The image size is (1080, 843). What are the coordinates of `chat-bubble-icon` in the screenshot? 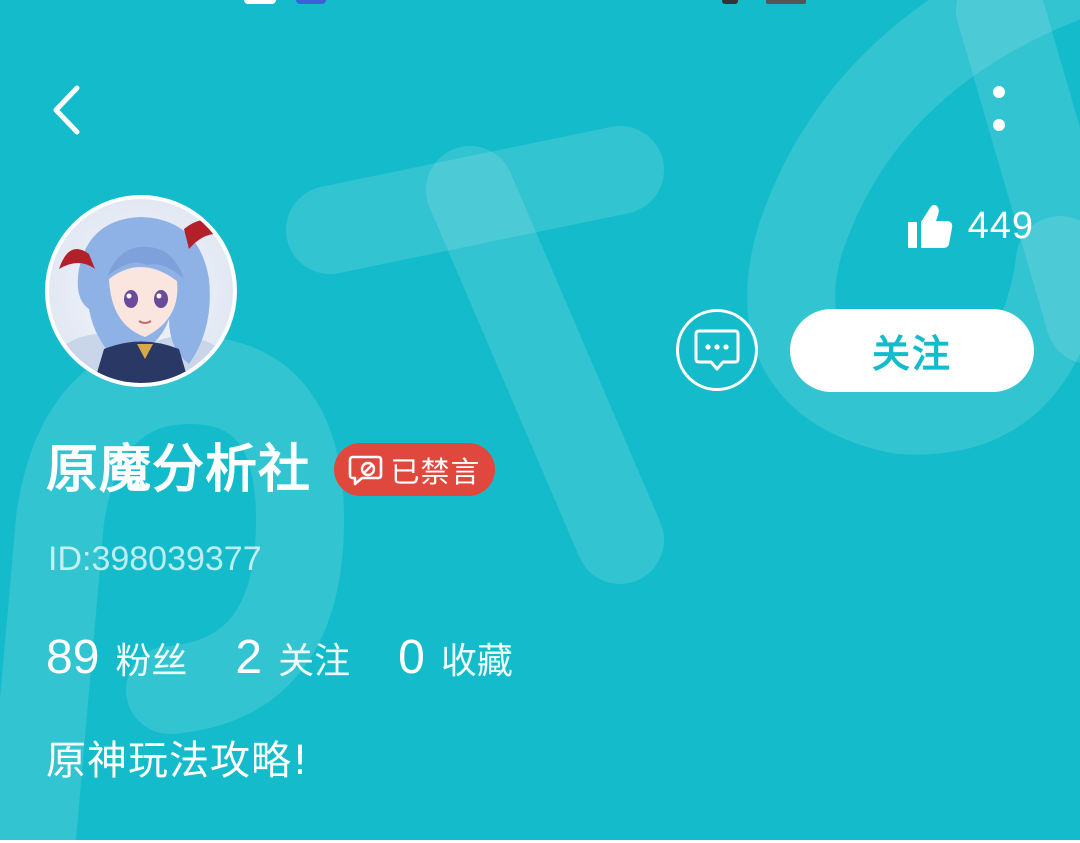 It's located at (717, 350).